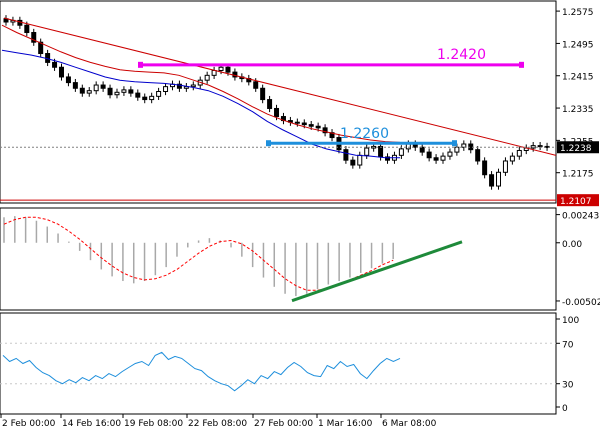 The width and height of the screenshot is (600, 433). What do you see at coordinates (283, 424) in the screenshot?
I see `time-axis-tick-label: 27 Feb 00:00` at bounding box center [283, 424].